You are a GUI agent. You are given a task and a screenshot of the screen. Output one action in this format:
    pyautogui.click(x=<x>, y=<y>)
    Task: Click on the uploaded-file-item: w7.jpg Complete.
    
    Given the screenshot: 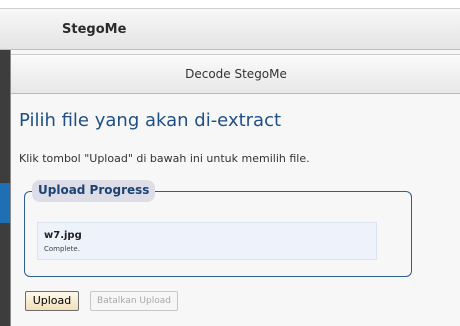 What is the action you would take?
    pyautogui.click(x=207, y=241)
    